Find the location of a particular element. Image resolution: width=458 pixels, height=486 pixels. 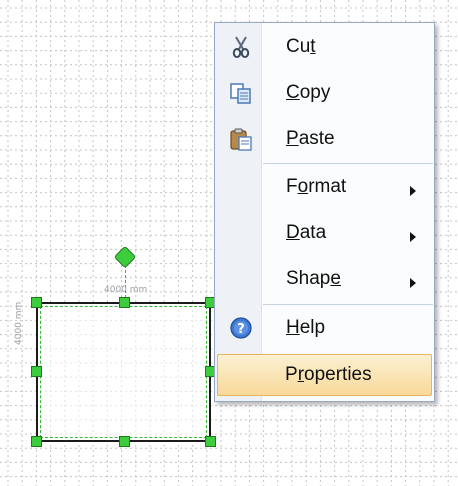

menu-item-label: Cut is located at coordinates (301, 46).